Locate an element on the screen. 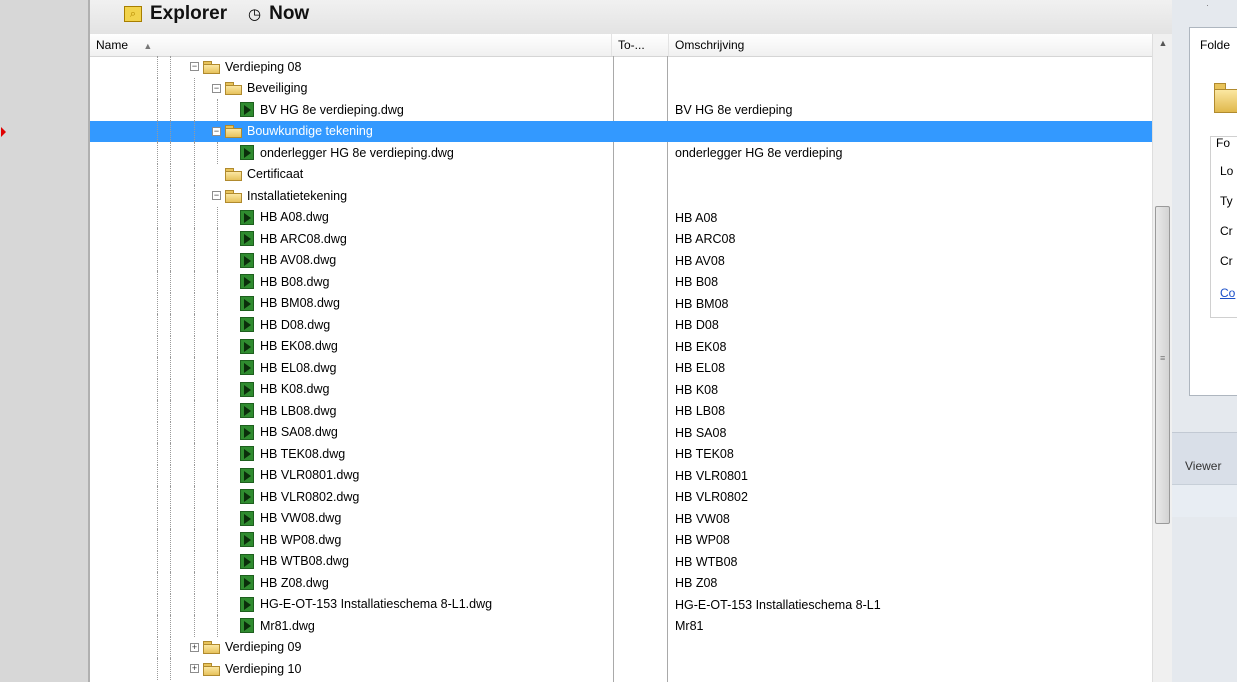 The image size is (1237, 682). name-cell: BV HG 8e verdieping.dwg is located at coordinates (322, 110).